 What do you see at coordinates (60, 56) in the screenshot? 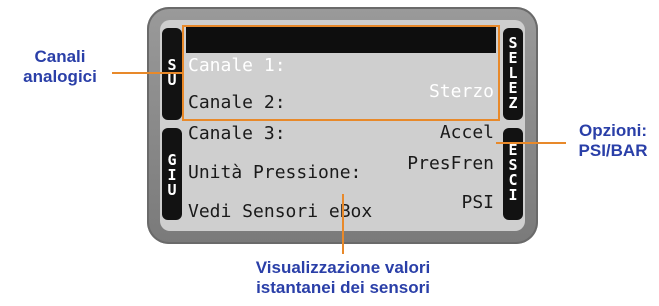
I see `callout-line: Canali` at bounding box center [60, 56].